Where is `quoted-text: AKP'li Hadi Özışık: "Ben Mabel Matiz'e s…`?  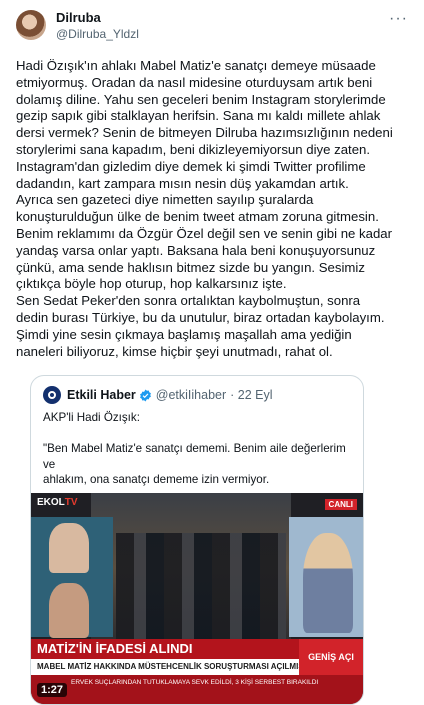
quoted-text: AKP'li Hadi Özışık: "Ben Mabel Matiz'e s… is located at coordinates (194, 456).